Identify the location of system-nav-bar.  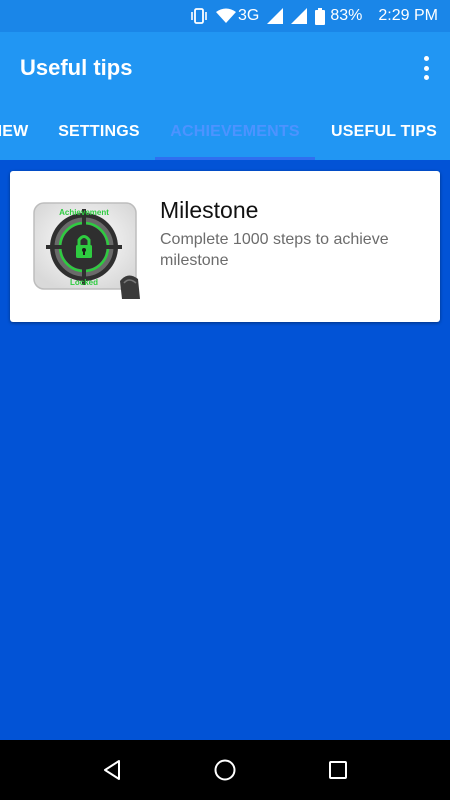
(225, 770).